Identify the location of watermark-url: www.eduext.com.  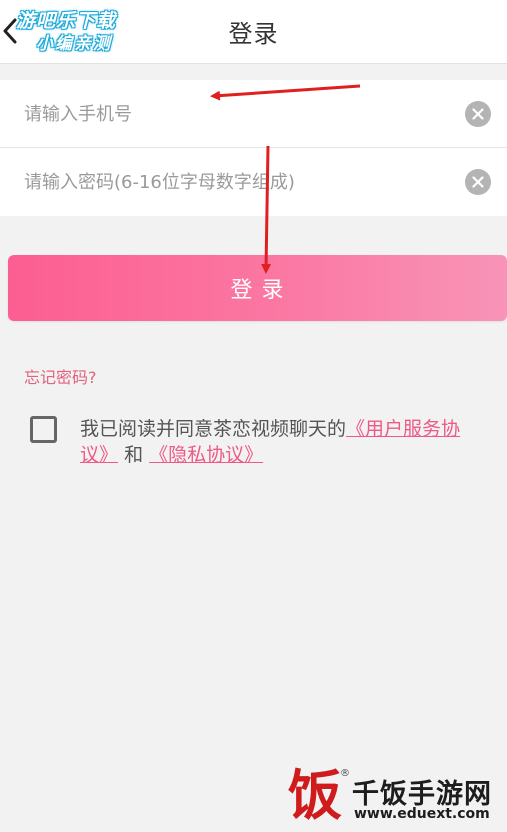
(422, 814).